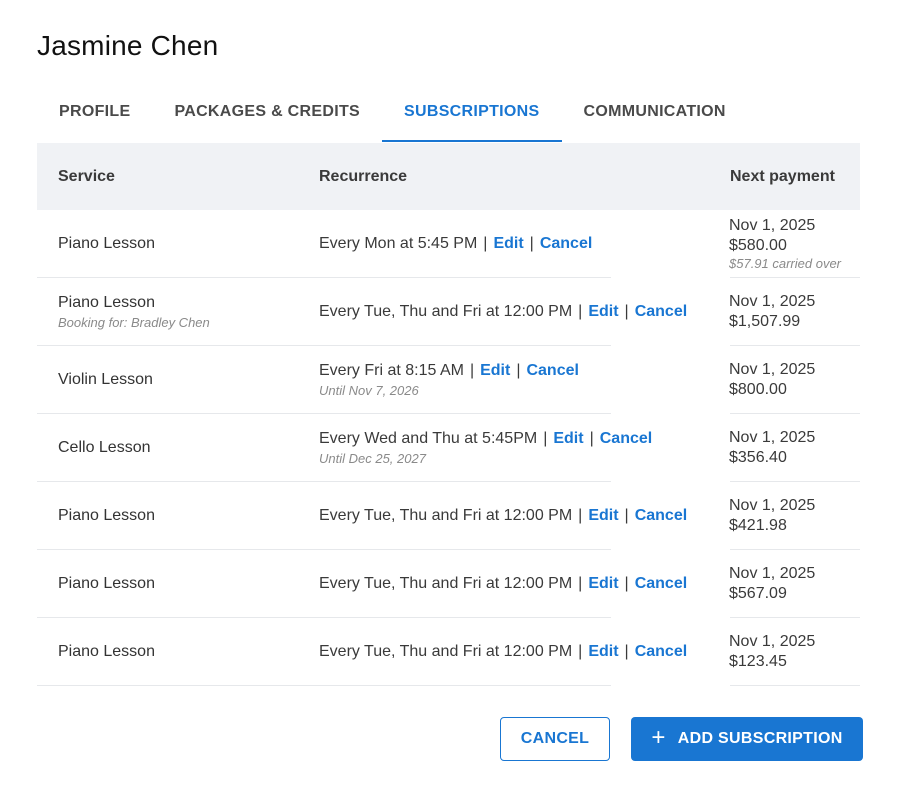 The width and height of the screenshot is (903, 802). I want to click on plus-icon: +, so click(658, 737).